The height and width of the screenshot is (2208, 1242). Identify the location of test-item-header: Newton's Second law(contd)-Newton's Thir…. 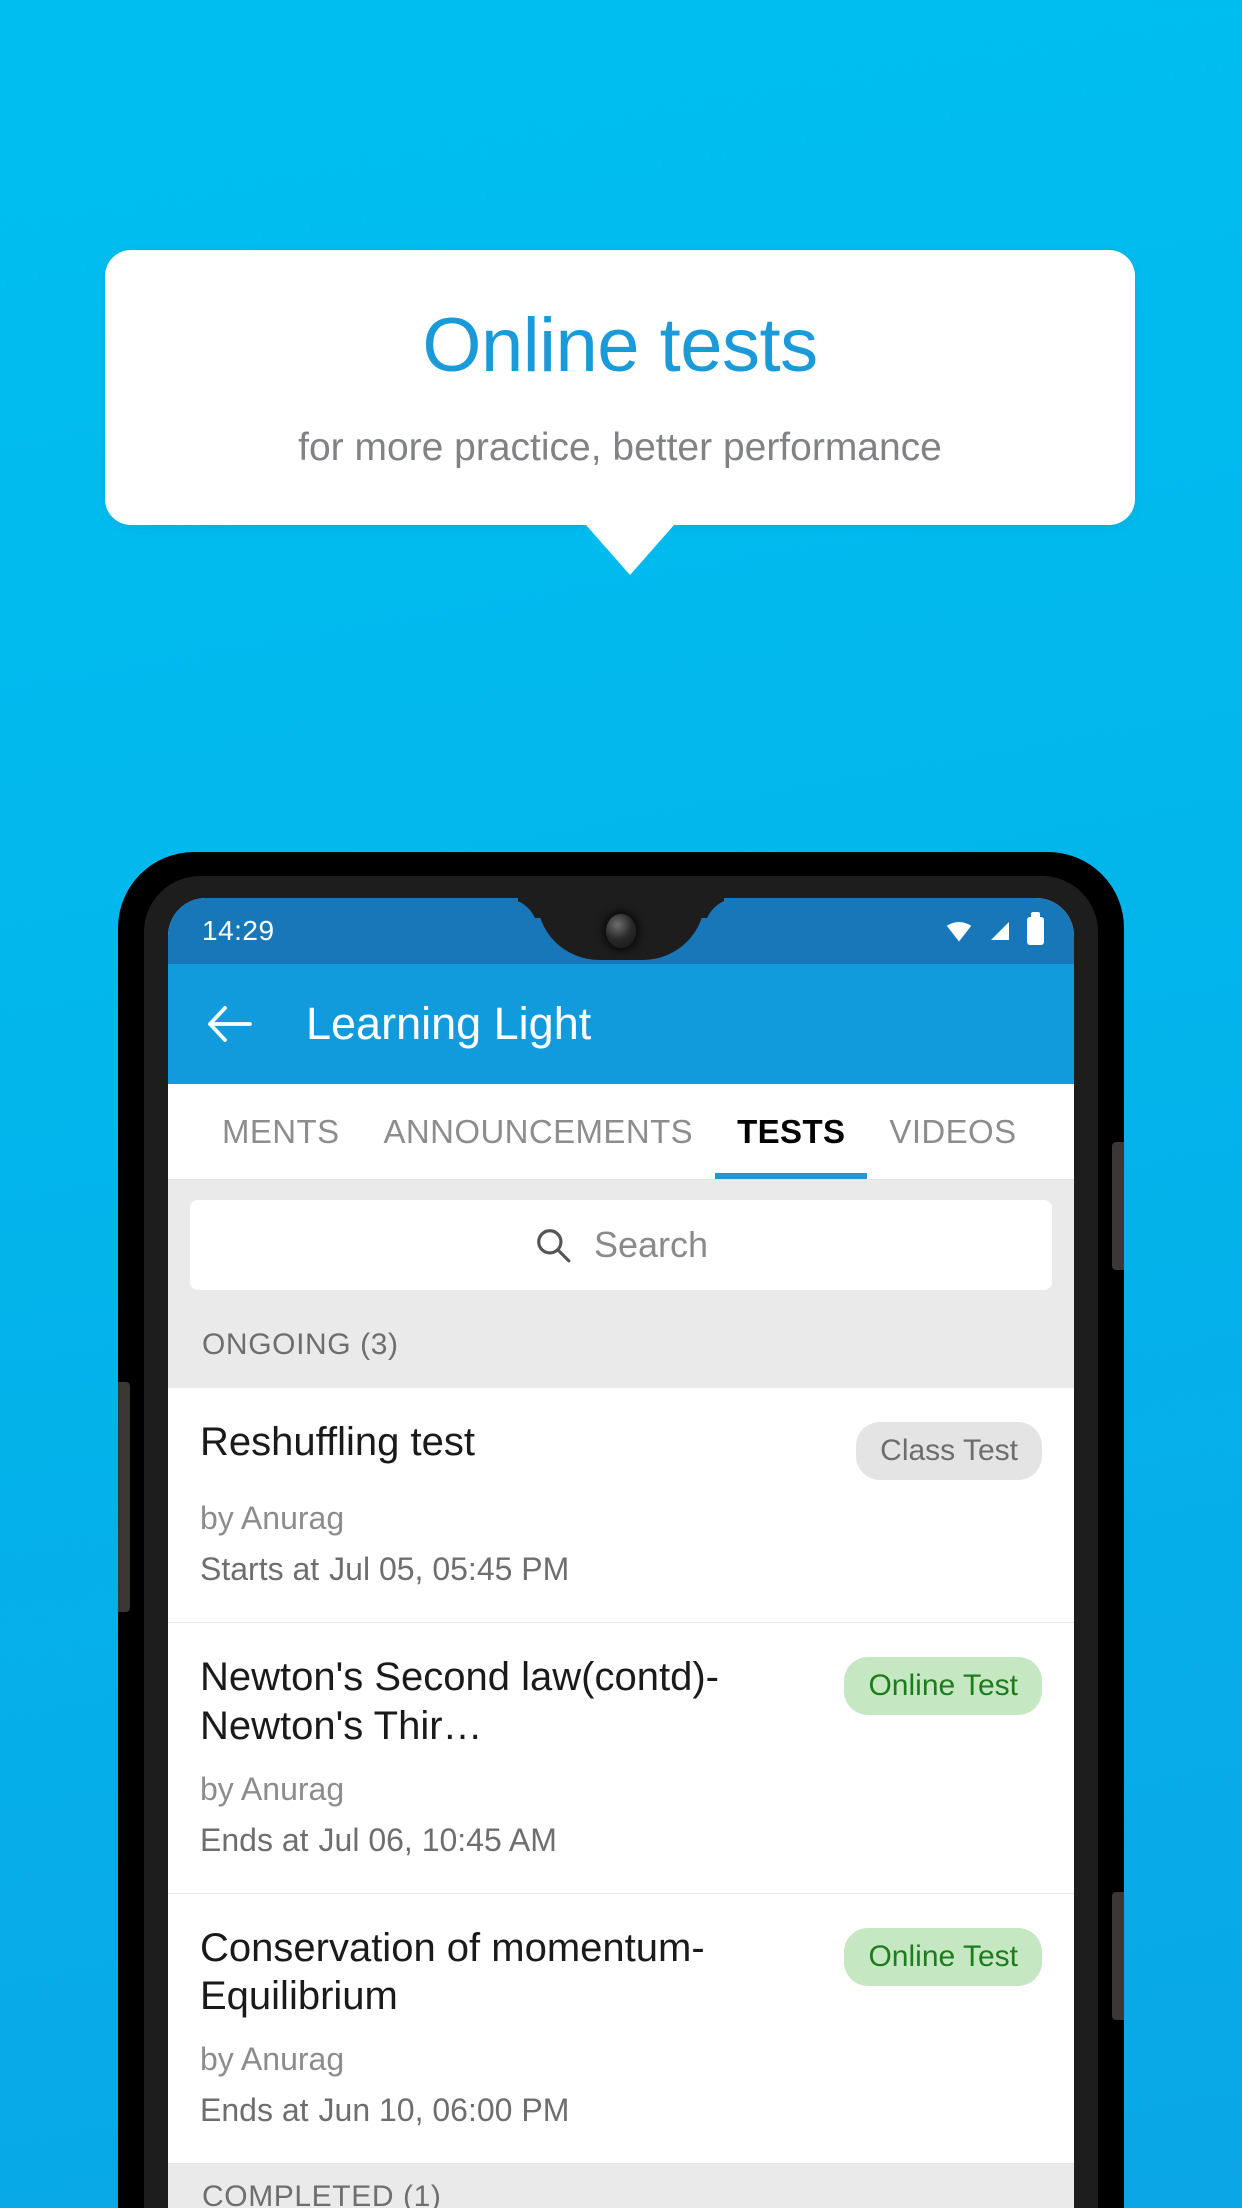
(621, 1702).